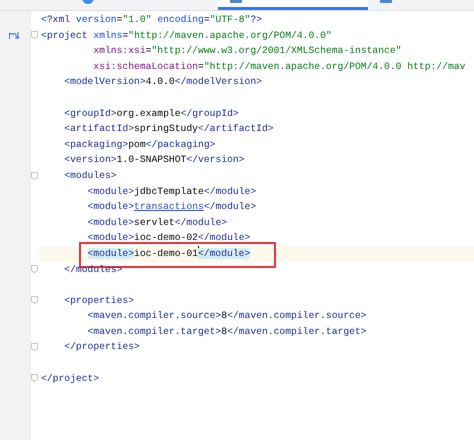  Describe the element at coordinates (145, 254) in the screenshot. I see `code-line: <module>ioc-demo-01</module>` at that location.